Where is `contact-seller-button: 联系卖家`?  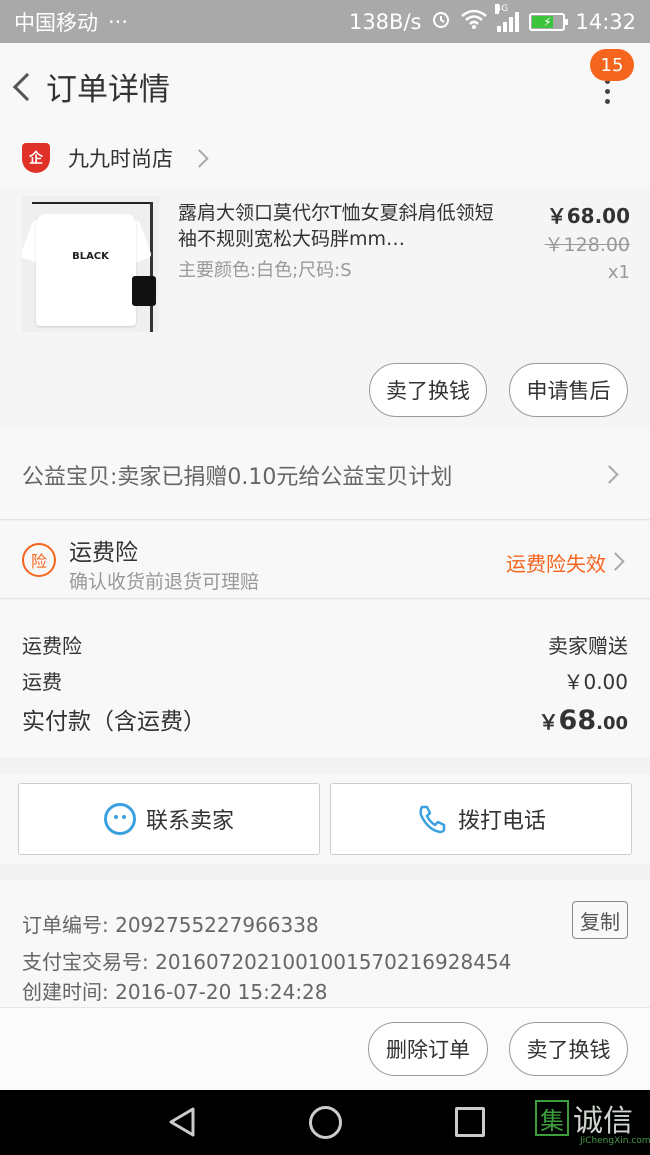 contact-seller-button: 联系卖家 is located at coordinates (169, 819).